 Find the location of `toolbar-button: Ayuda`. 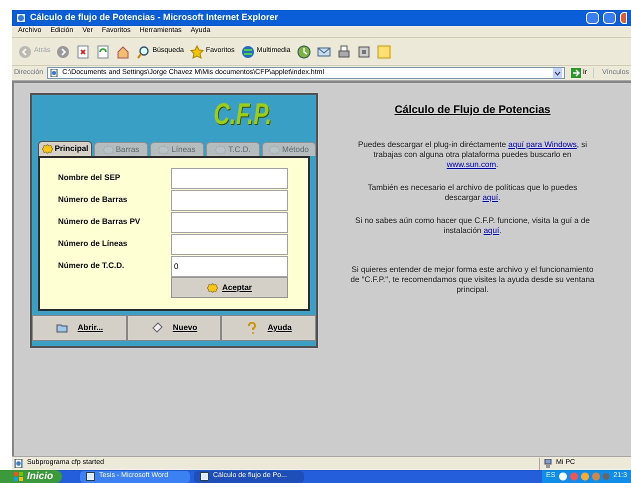

toolbar-button: Ayuda is located at coordinates (268, 328).